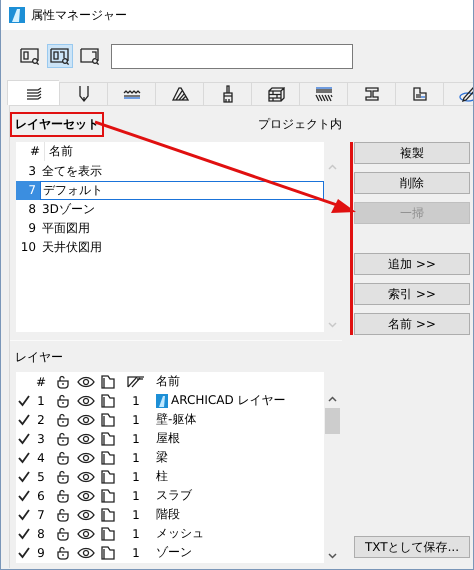  What do you see at coordinates (79, 15) in the screenshot?
I see `window-title: 属性マネージャー` at bounding box center [79, 15].